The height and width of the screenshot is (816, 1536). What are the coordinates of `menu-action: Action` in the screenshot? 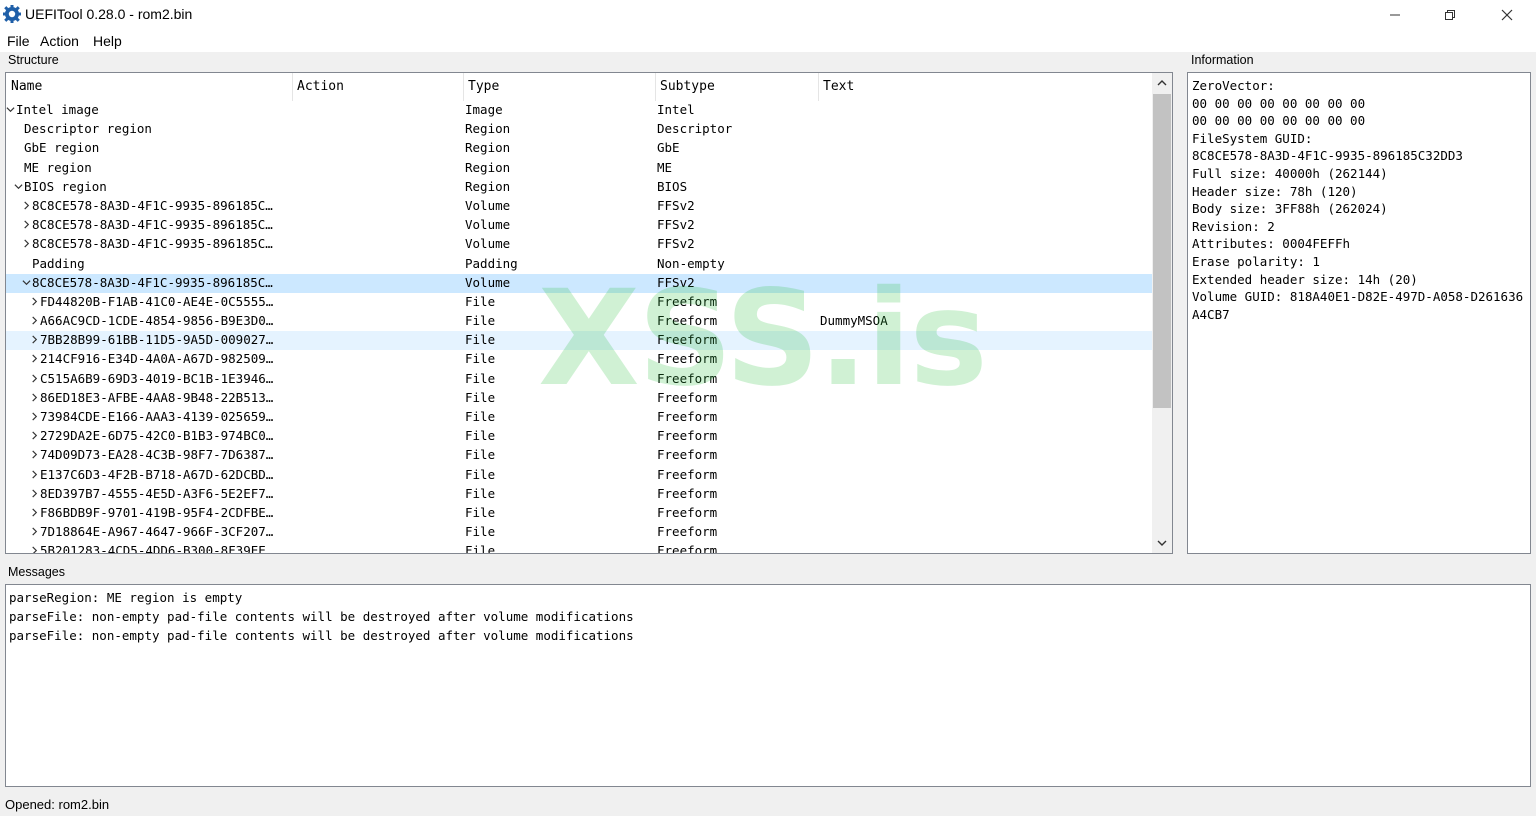 It's located at (59, 41).